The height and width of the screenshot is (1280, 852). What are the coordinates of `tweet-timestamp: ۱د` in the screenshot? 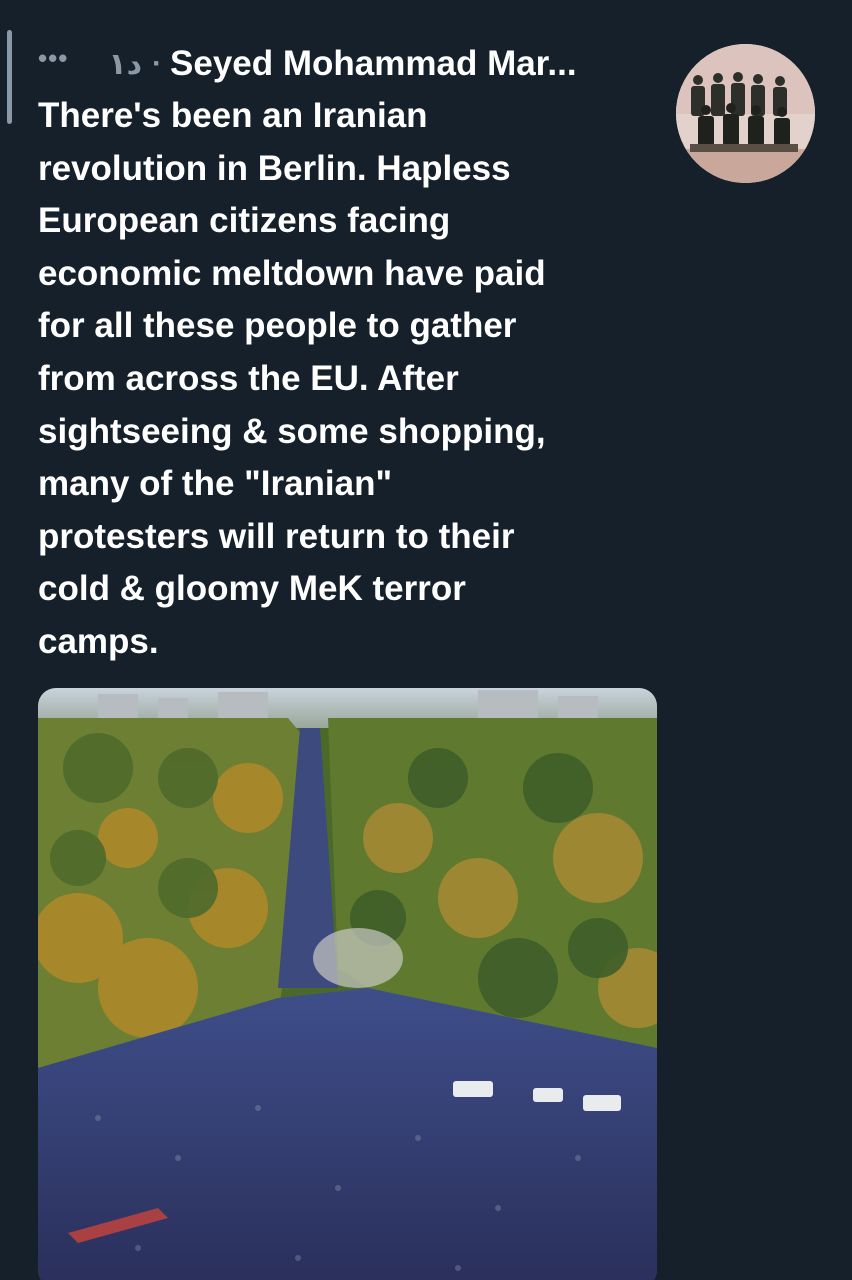 It's located at (125, 64).